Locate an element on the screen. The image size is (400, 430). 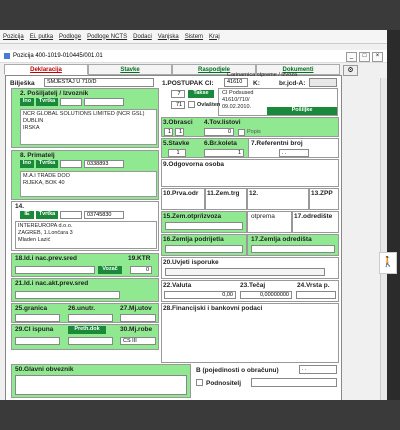
tecaj-field: 0,00000000 is located at coordinates (266, 295).